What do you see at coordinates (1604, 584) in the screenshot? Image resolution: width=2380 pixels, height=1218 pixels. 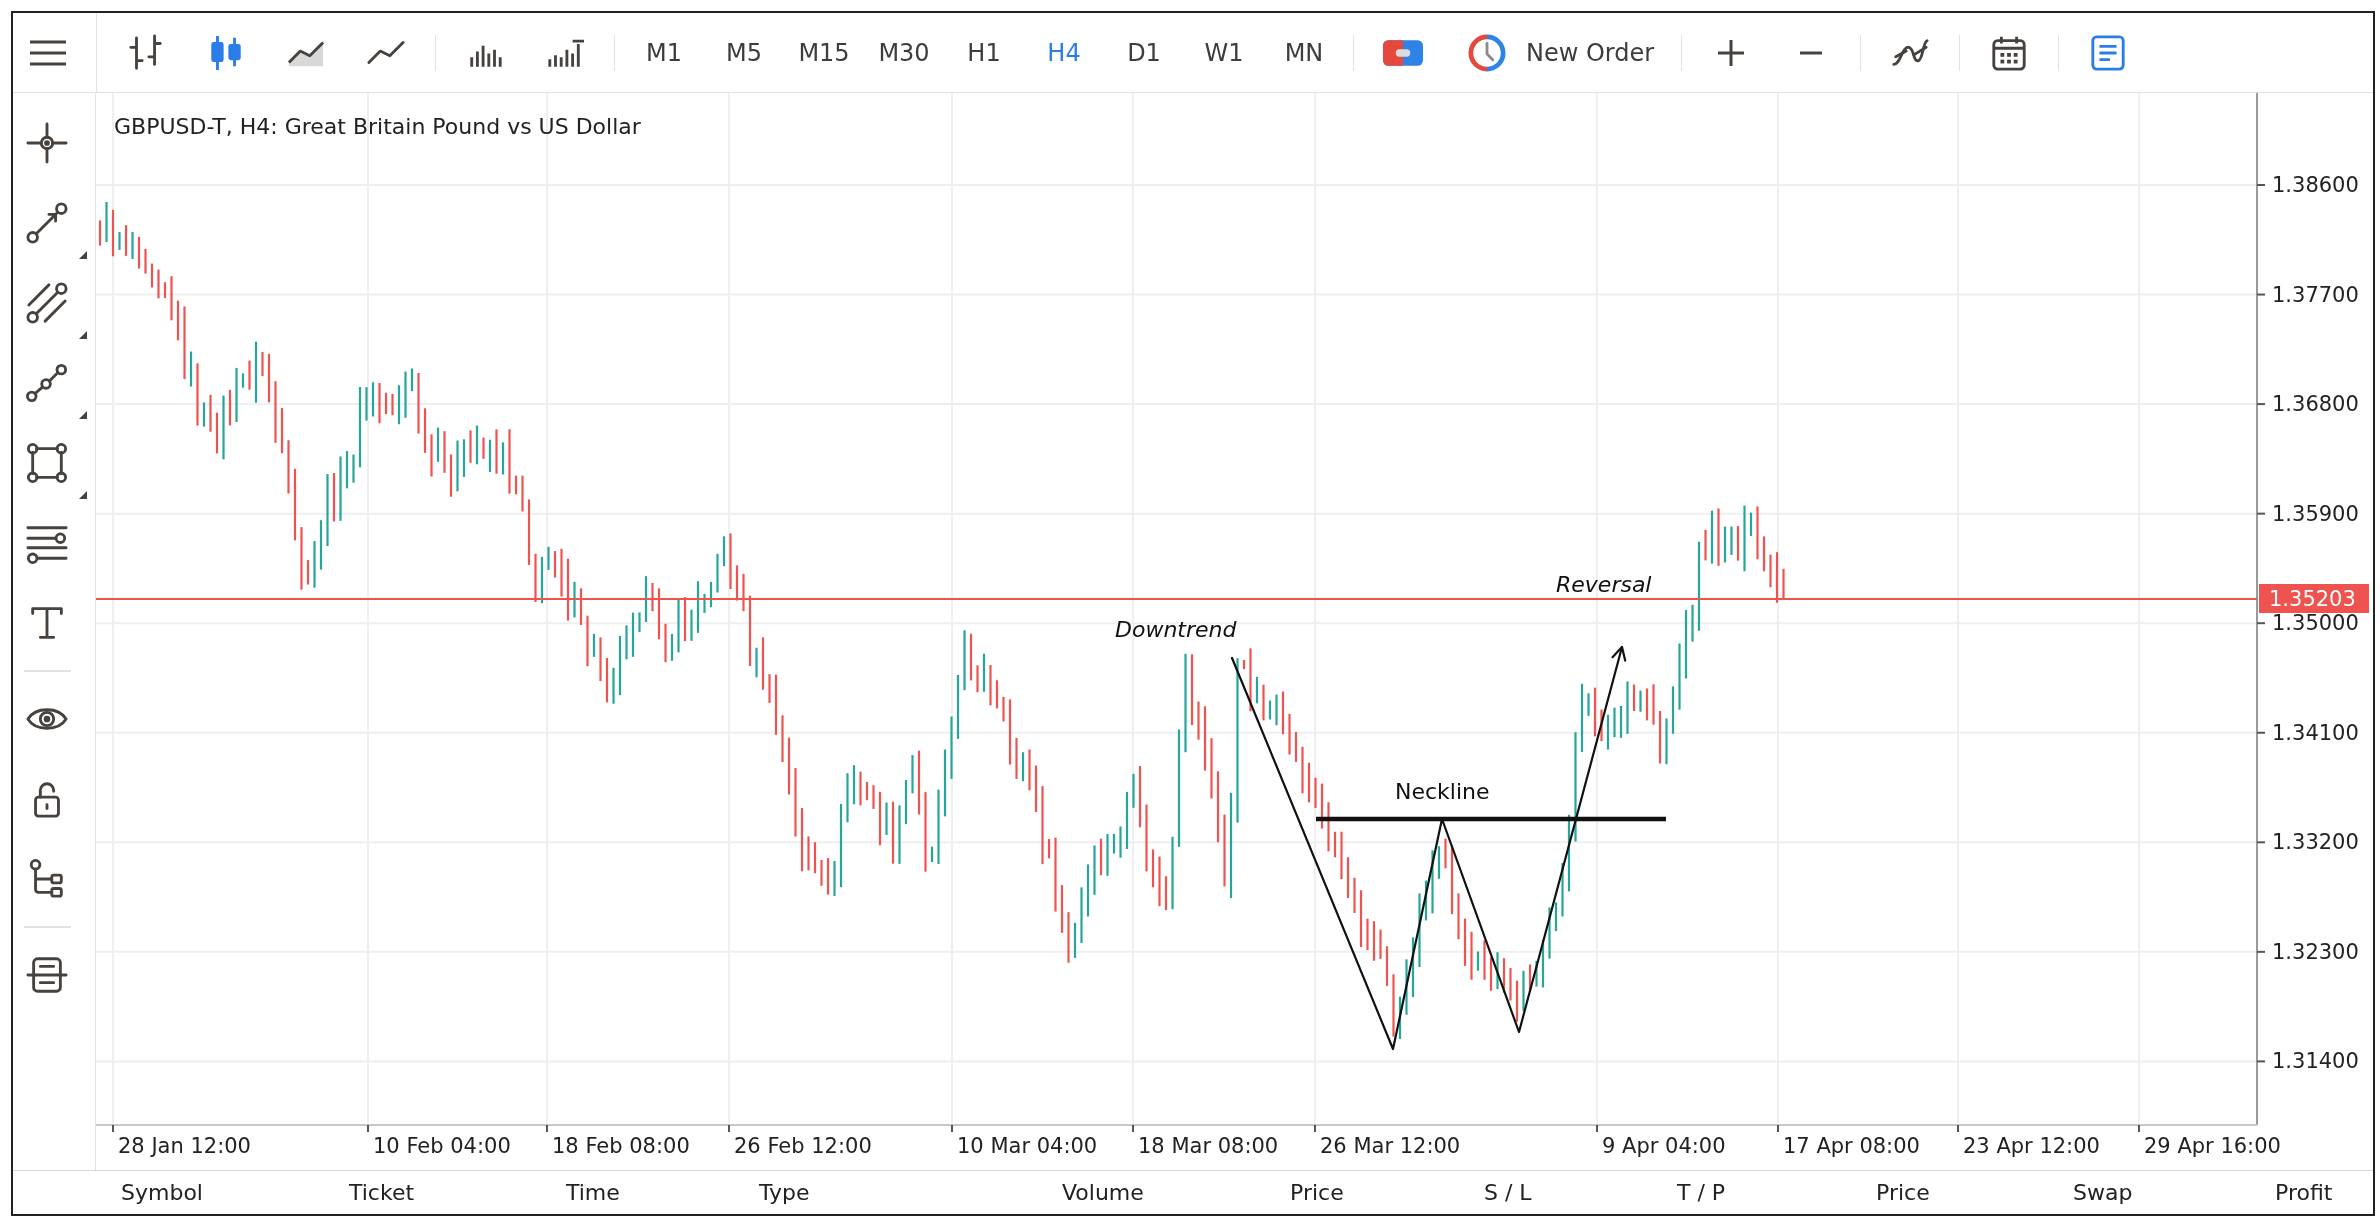 I see `trend-label: Reversal` at bounding box center [1604, 584].